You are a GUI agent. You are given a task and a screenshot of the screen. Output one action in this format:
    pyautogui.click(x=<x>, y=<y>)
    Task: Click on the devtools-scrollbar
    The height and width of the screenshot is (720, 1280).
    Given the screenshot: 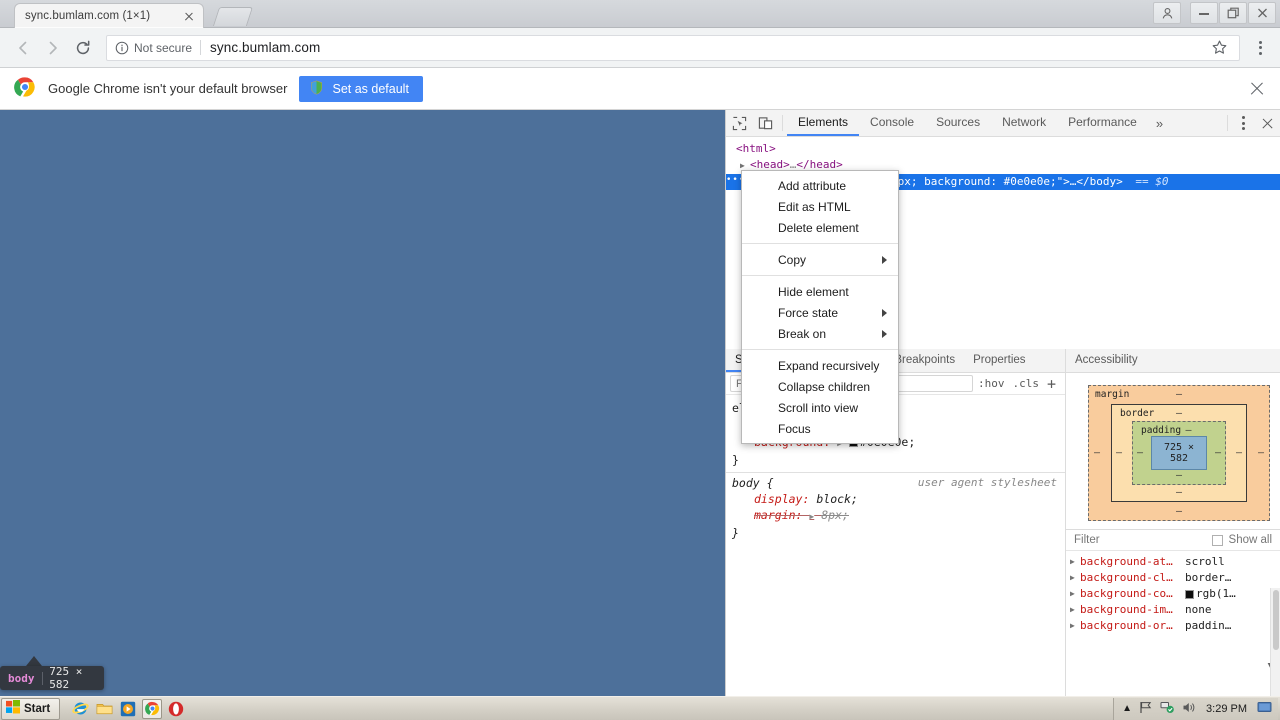 What is the action you would take?
    pyautogui.click(x=1275, y=642)
    